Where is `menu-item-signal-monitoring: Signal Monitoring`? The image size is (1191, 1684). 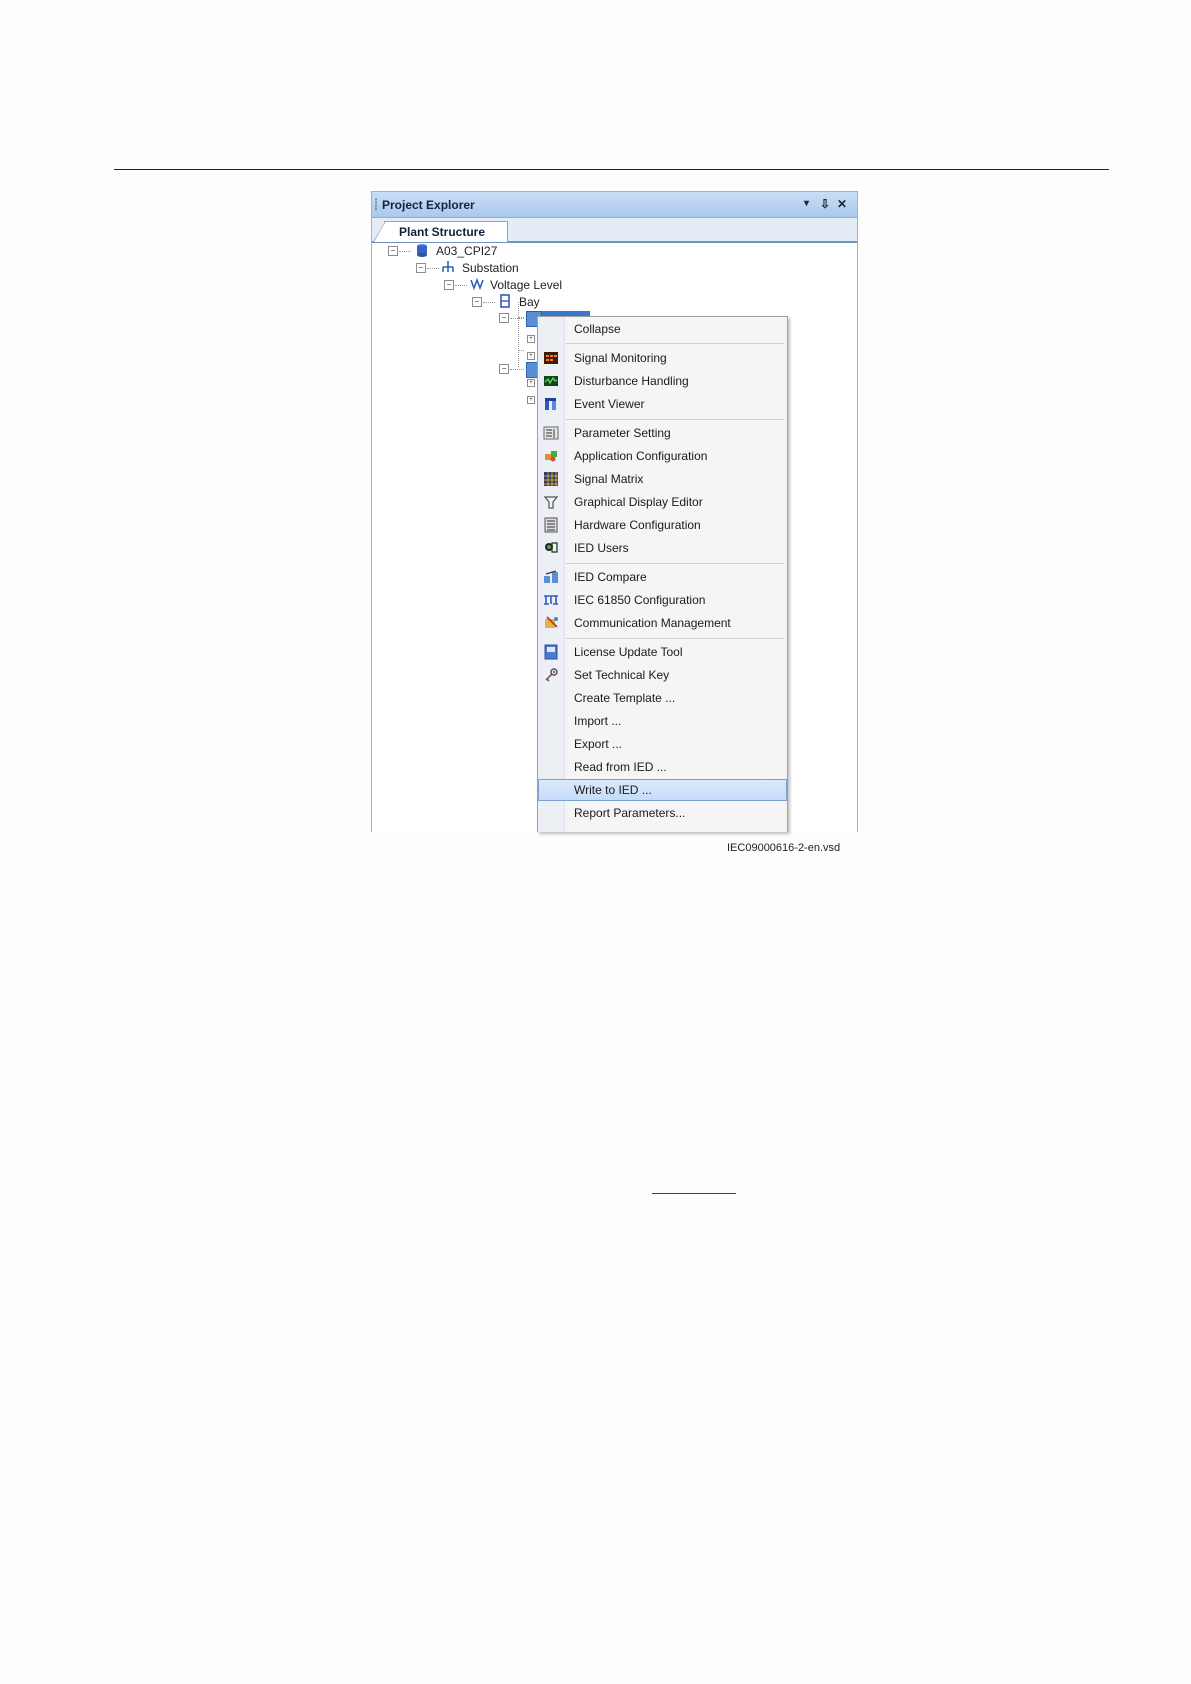
menu-item-signal-monitoring: Signal Monitoring is located at coordinates (662, 358).